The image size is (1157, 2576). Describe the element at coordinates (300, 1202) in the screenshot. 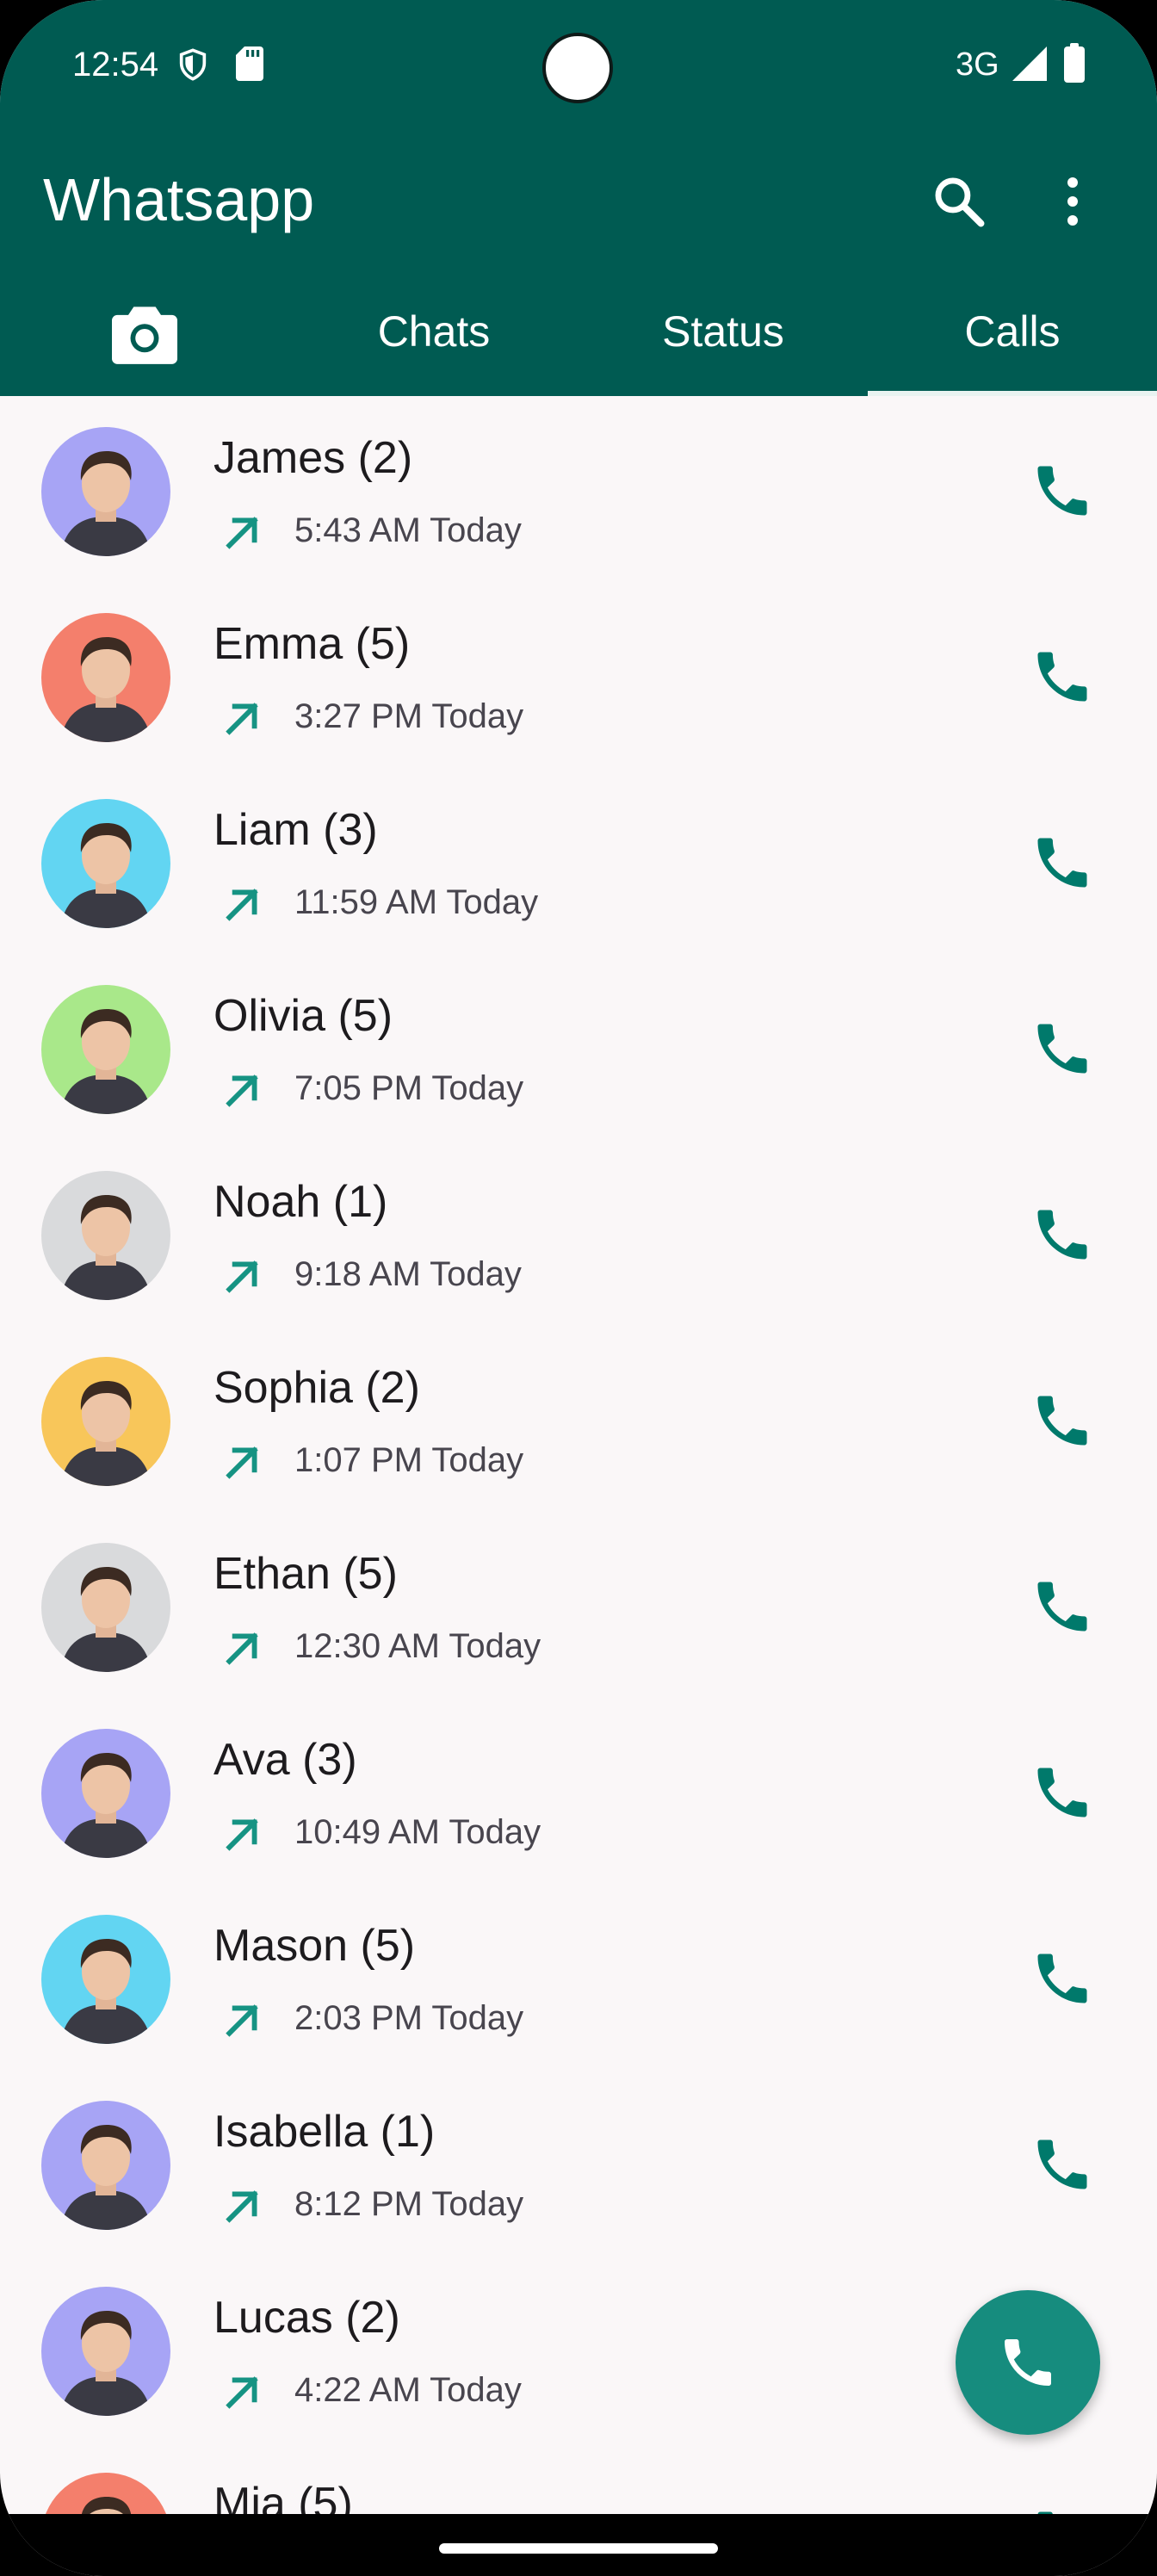

I see `contact-name: Noah (1)` at that location.